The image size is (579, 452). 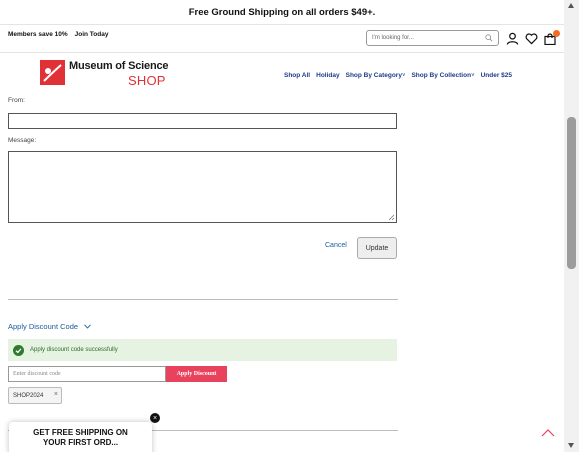 I want to click on logo-name: Museum of Science, so click(x=119, y=66).